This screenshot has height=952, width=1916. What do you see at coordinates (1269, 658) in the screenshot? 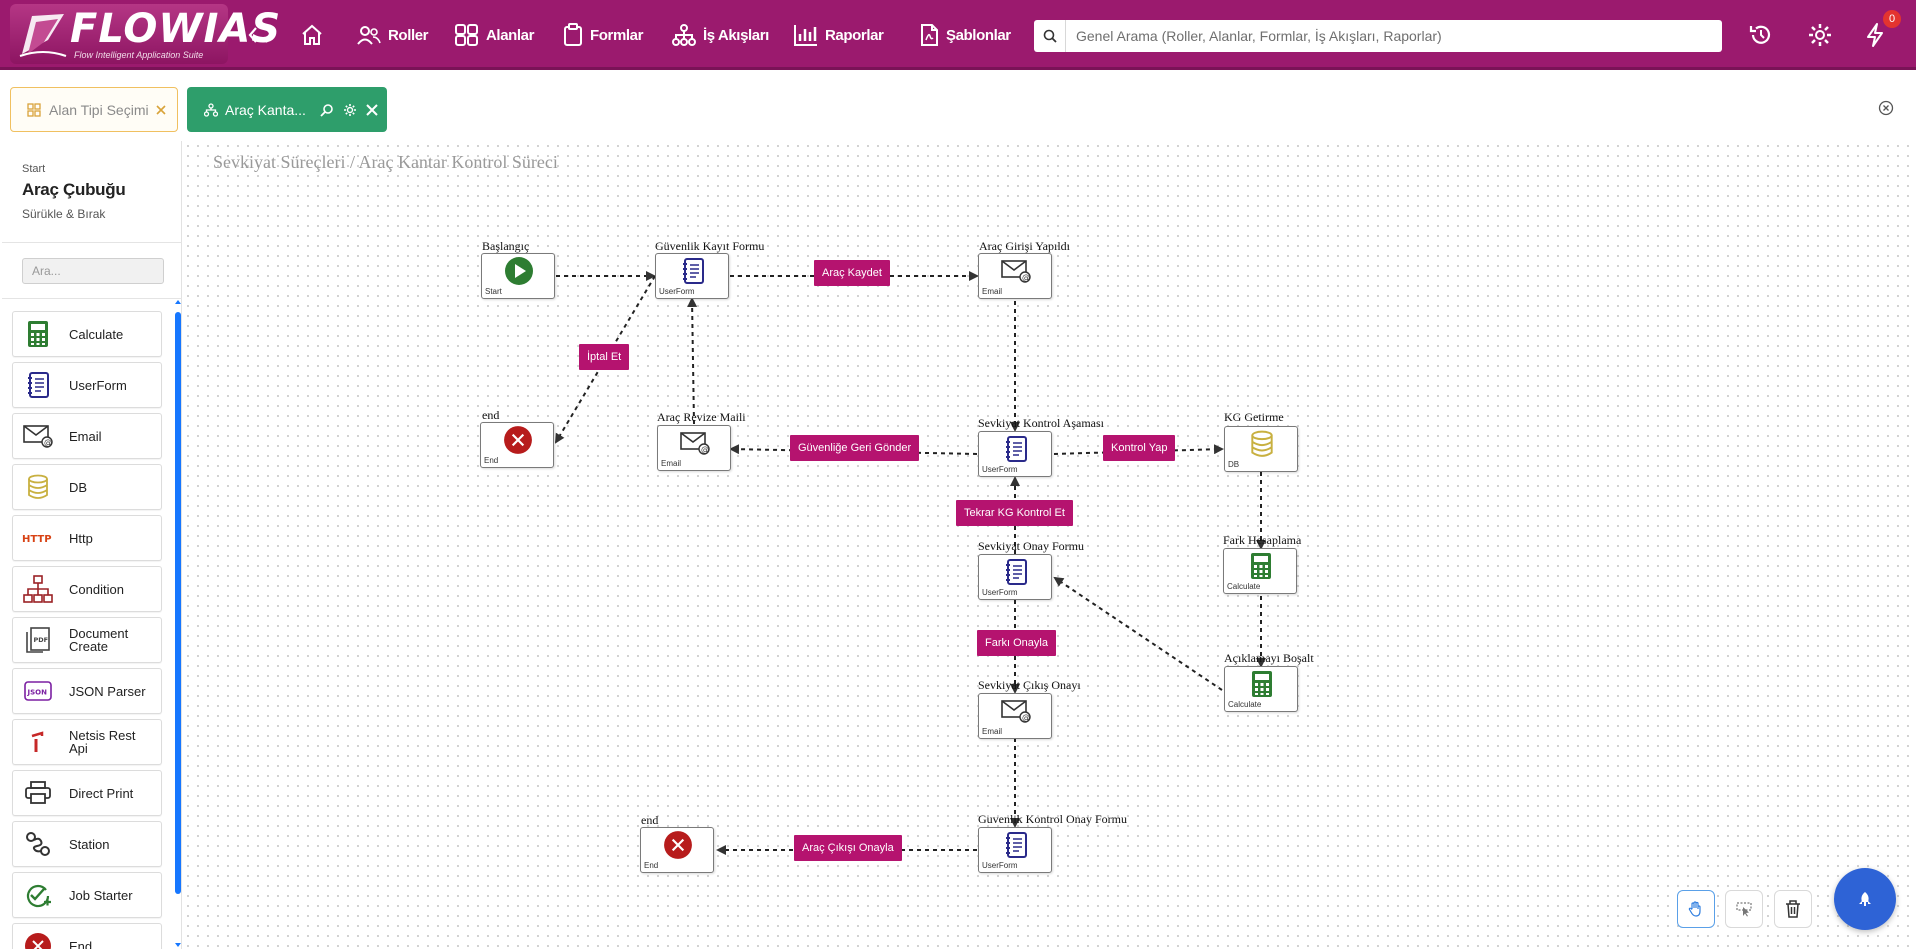
I see `node-title: Açıklamayı Boşalt` at bounding box center [1269, 658].